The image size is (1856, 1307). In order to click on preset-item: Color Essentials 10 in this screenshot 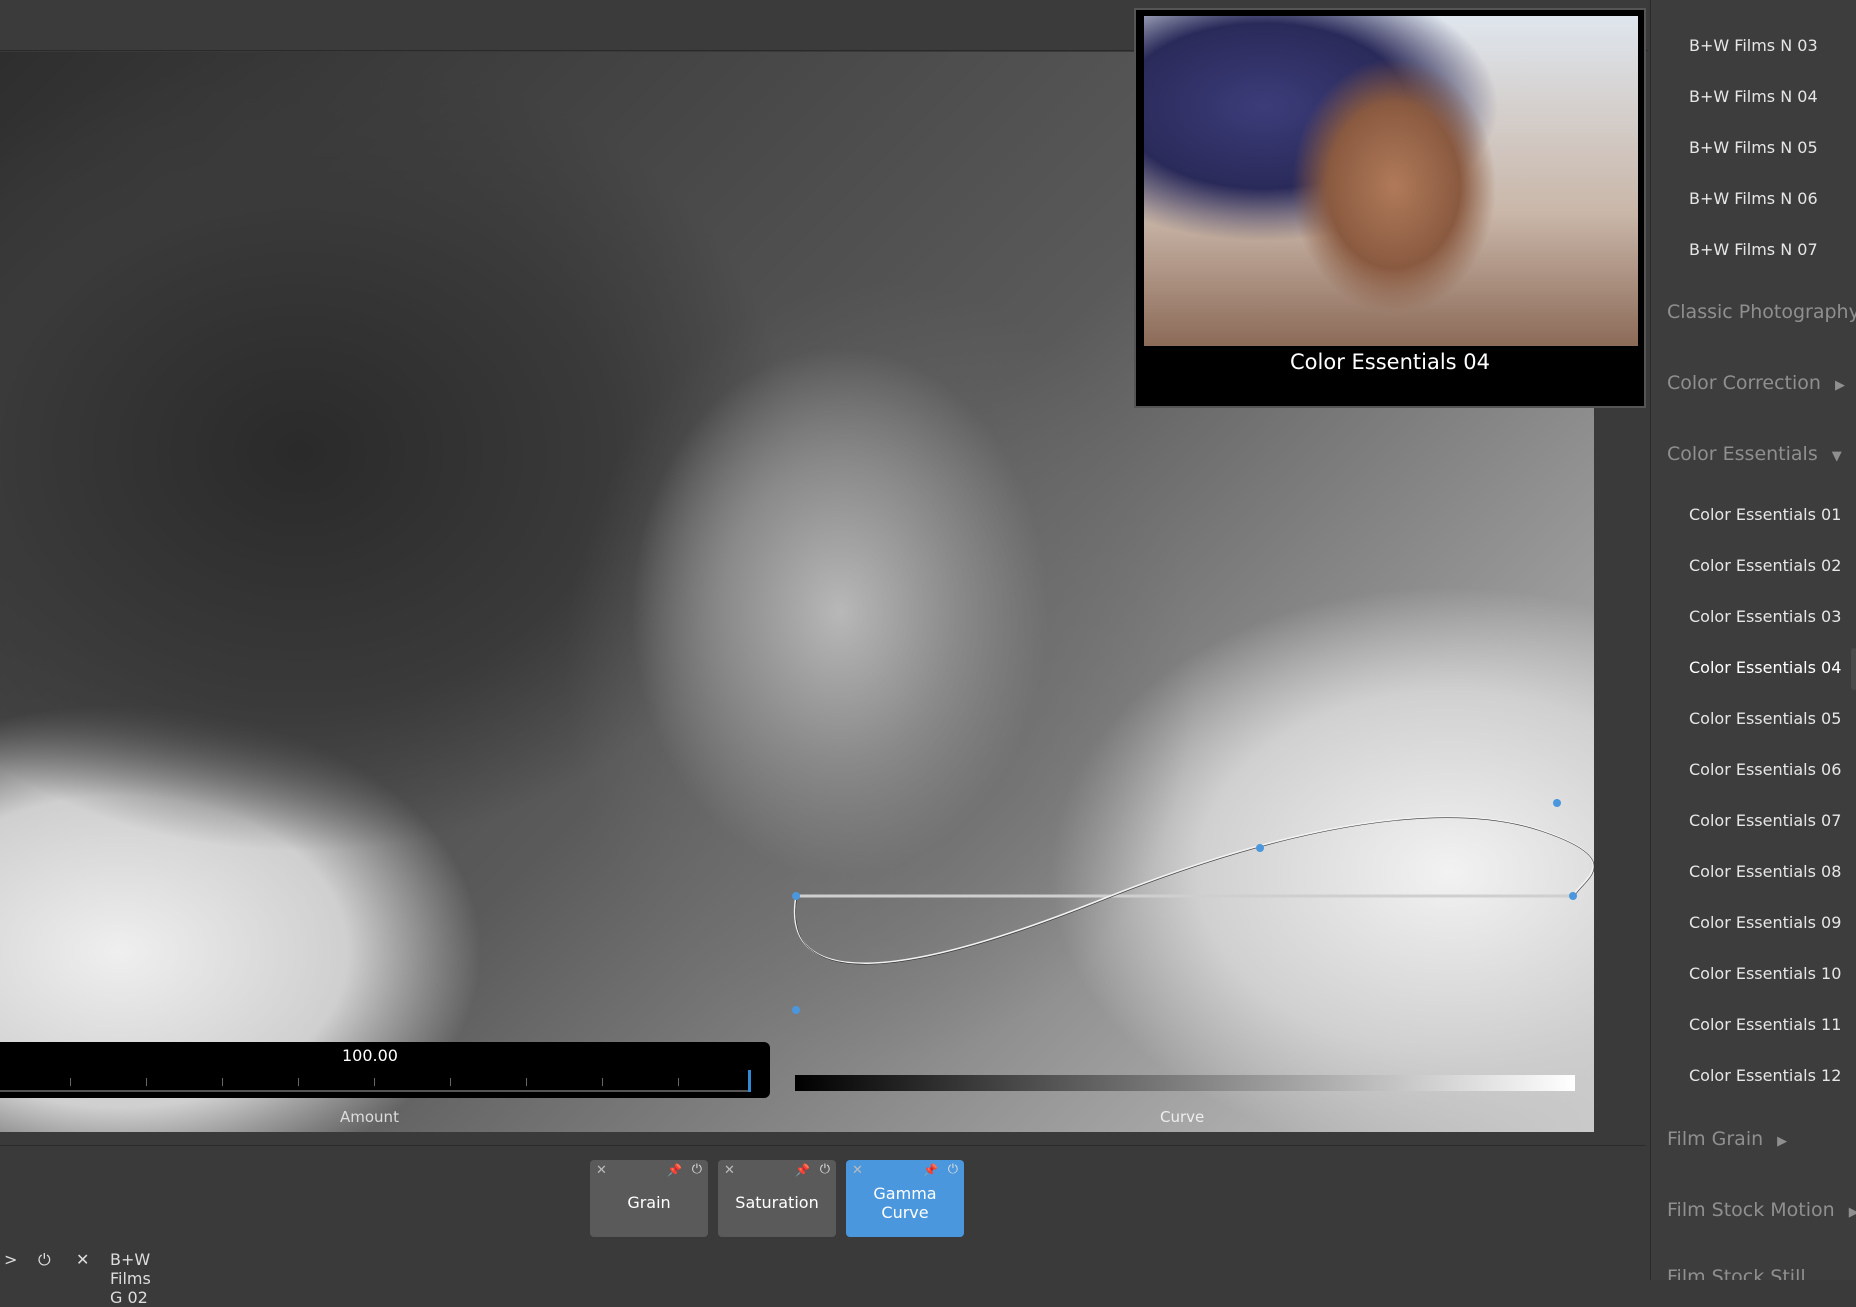, I will do `click(1765, 973)`.